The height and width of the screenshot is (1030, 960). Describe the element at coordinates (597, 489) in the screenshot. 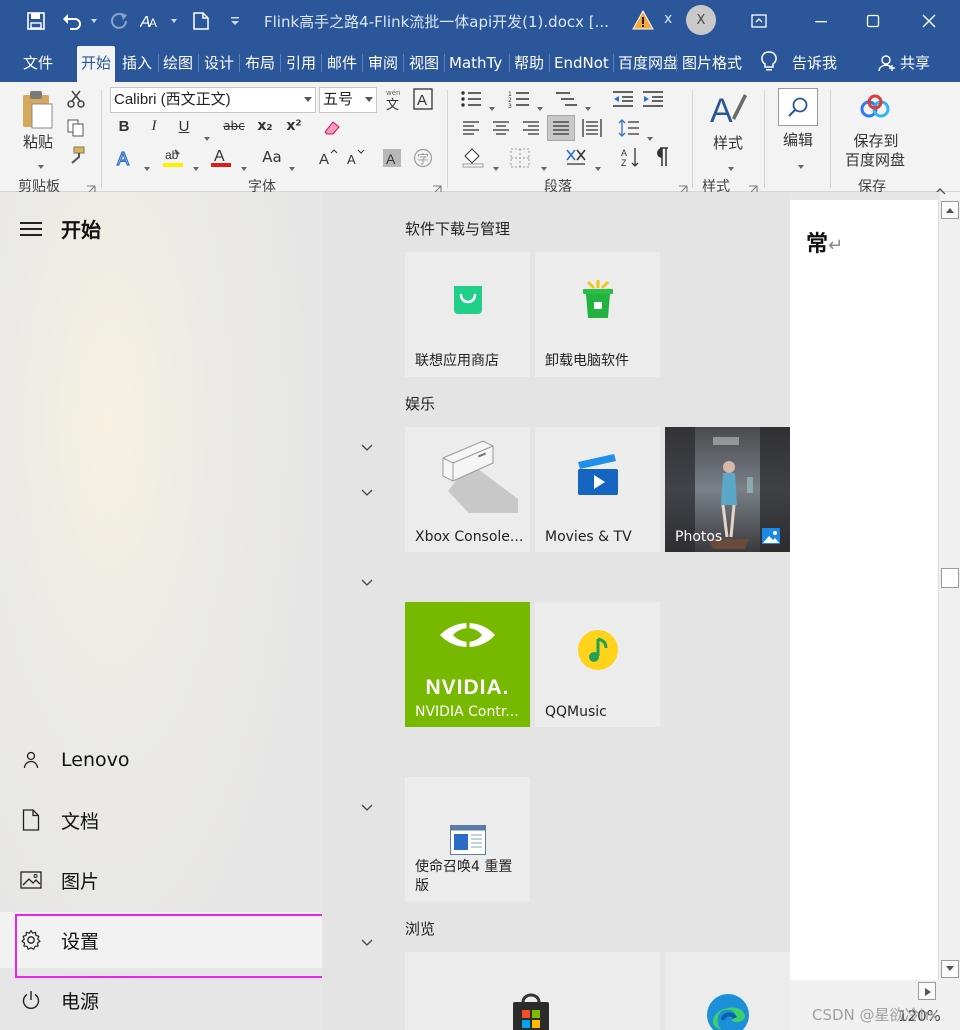

I see `tile-movies-tv: Movies & TV` at that location.